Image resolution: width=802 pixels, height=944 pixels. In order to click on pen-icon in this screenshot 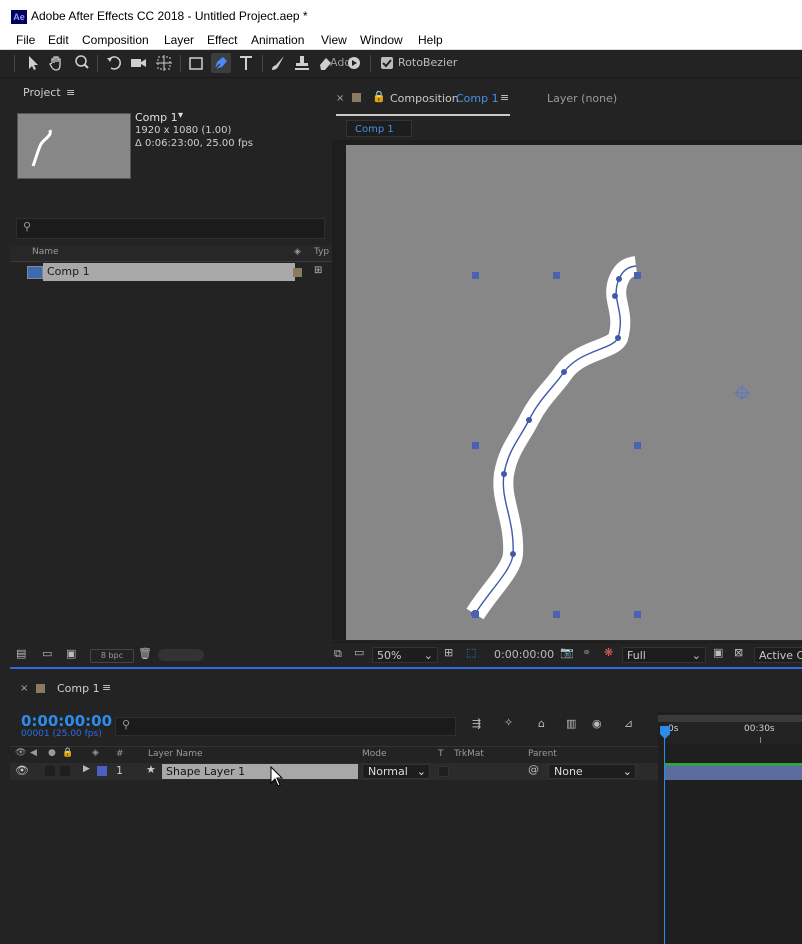, I will do `click(221, 63)`.